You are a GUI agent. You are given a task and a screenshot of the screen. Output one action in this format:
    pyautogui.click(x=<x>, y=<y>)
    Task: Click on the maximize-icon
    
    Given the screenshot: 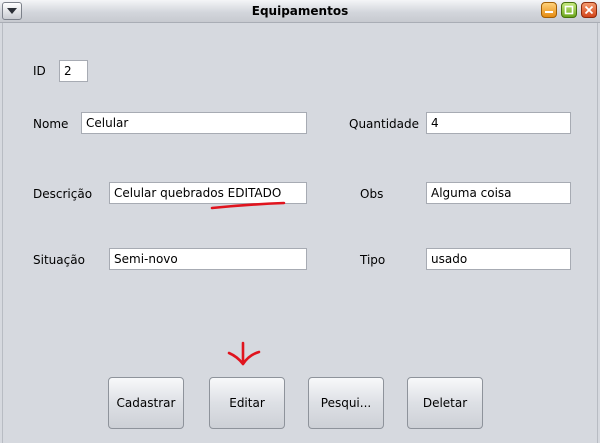 What is the action you would take?
    pyautogui.click(x=569, y=10)
    